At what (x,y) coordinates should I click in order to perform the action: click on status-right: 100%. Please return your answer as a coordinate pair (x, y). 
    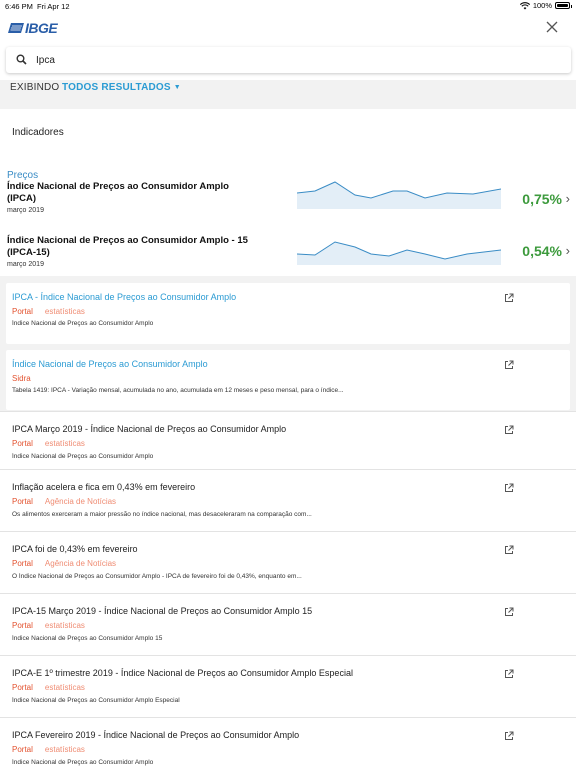
    Looking at the image, I should click on (545, 5).